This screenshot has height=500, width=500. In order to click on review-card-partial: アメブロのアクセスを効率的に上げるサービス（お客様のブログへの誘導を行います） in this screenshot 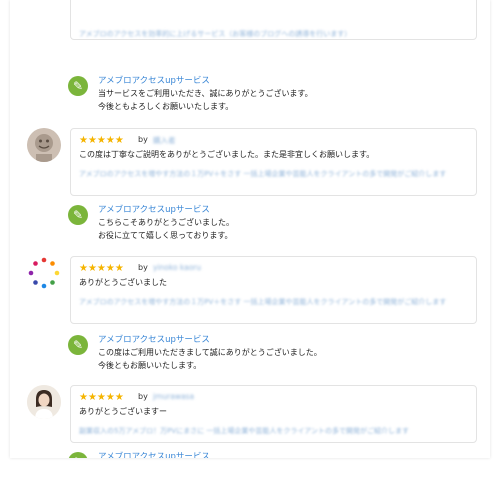, I will do `click(273, 20)`.